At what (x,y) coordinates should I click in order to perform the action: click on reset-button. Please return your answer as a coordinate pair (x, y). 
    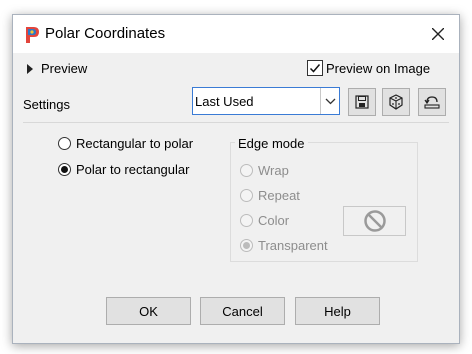
    Looking at the image, I should click on (432, 102).